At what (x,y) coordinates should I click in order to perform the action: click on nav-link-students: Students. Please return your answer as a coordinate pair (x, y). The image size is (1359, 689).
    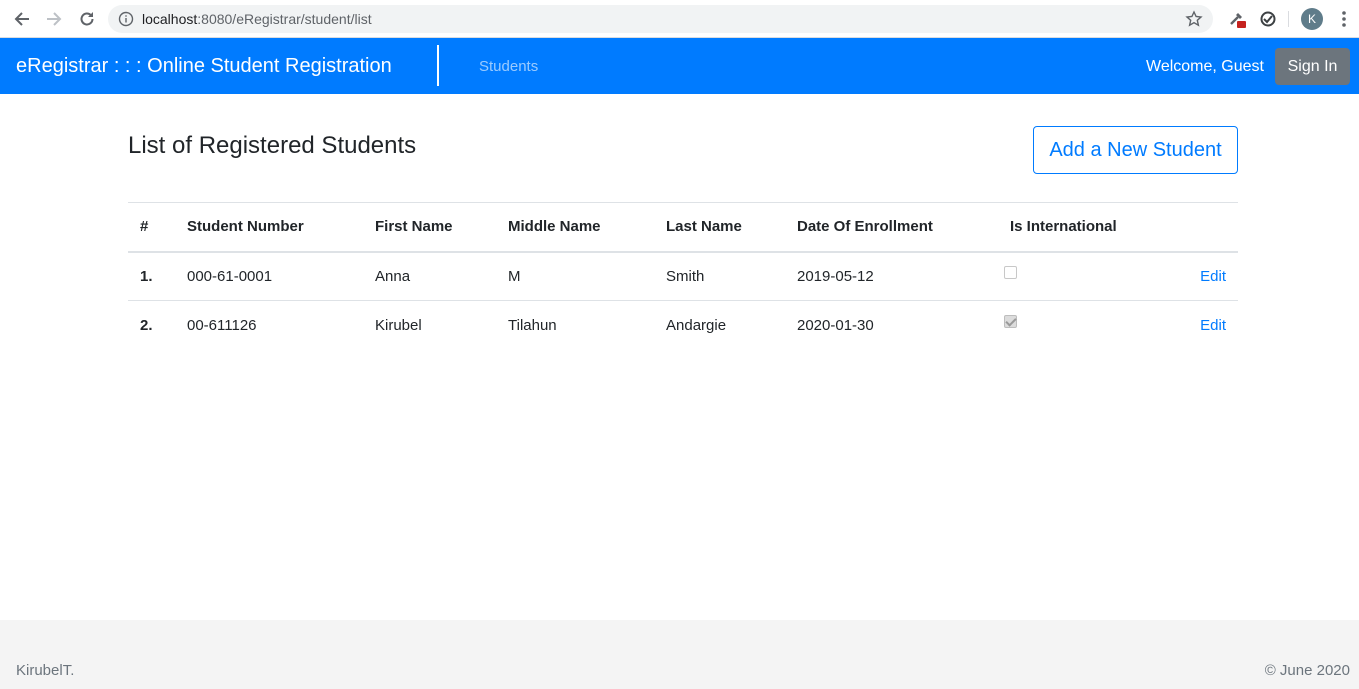
    Looking at the image, I should click on (508, 66).